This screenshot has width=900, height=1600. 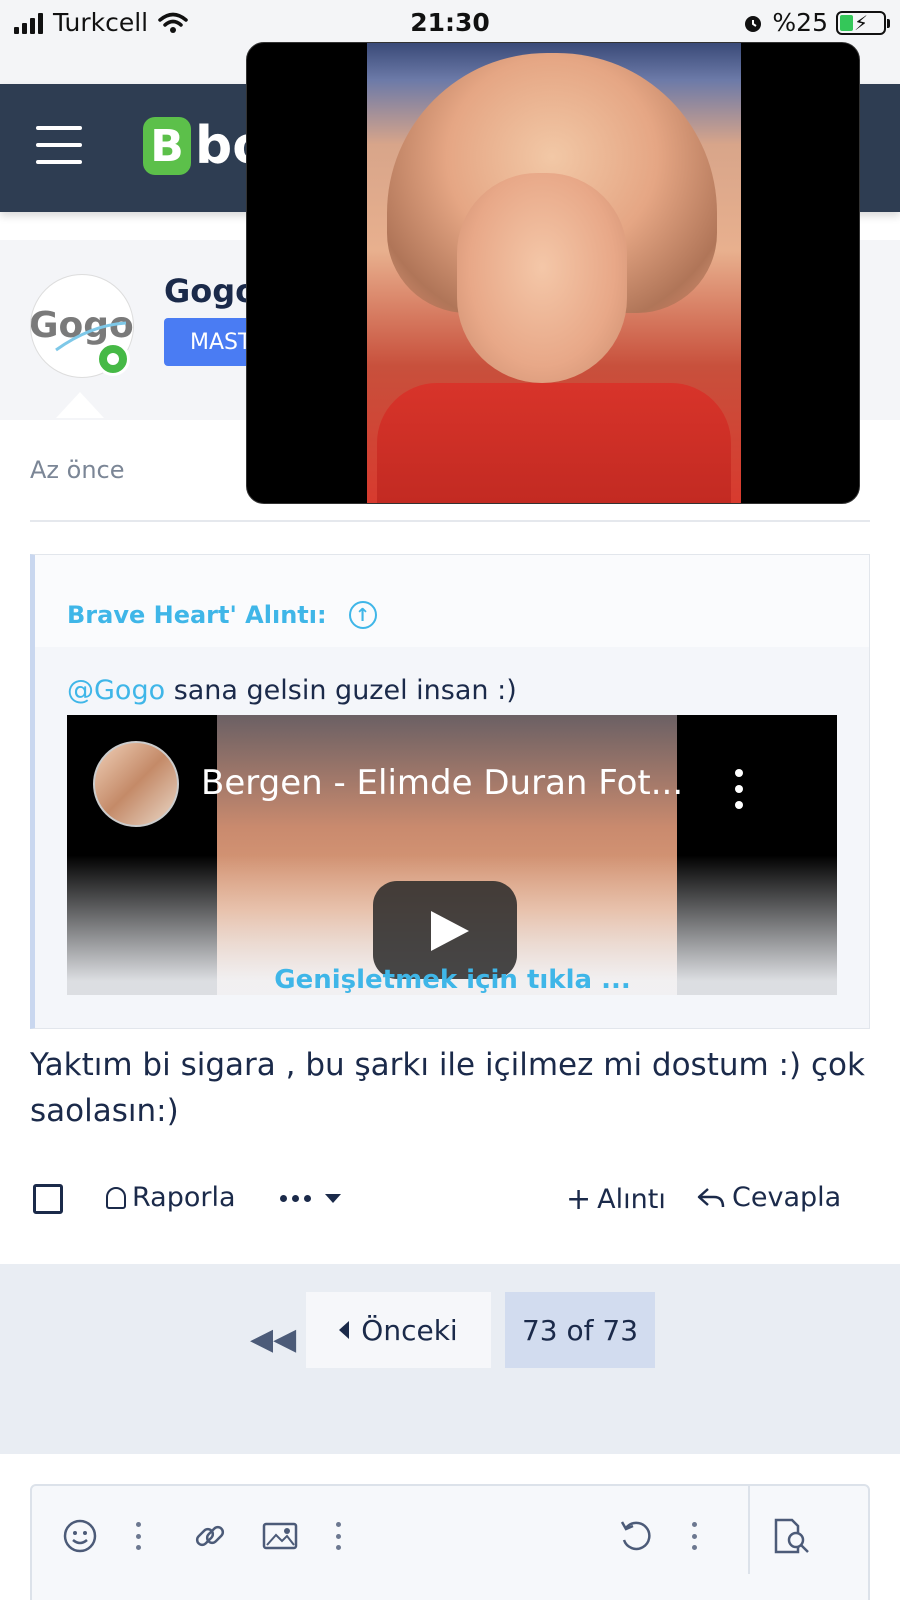 I want to click on undo-icon, so click(x=636, y=1536).